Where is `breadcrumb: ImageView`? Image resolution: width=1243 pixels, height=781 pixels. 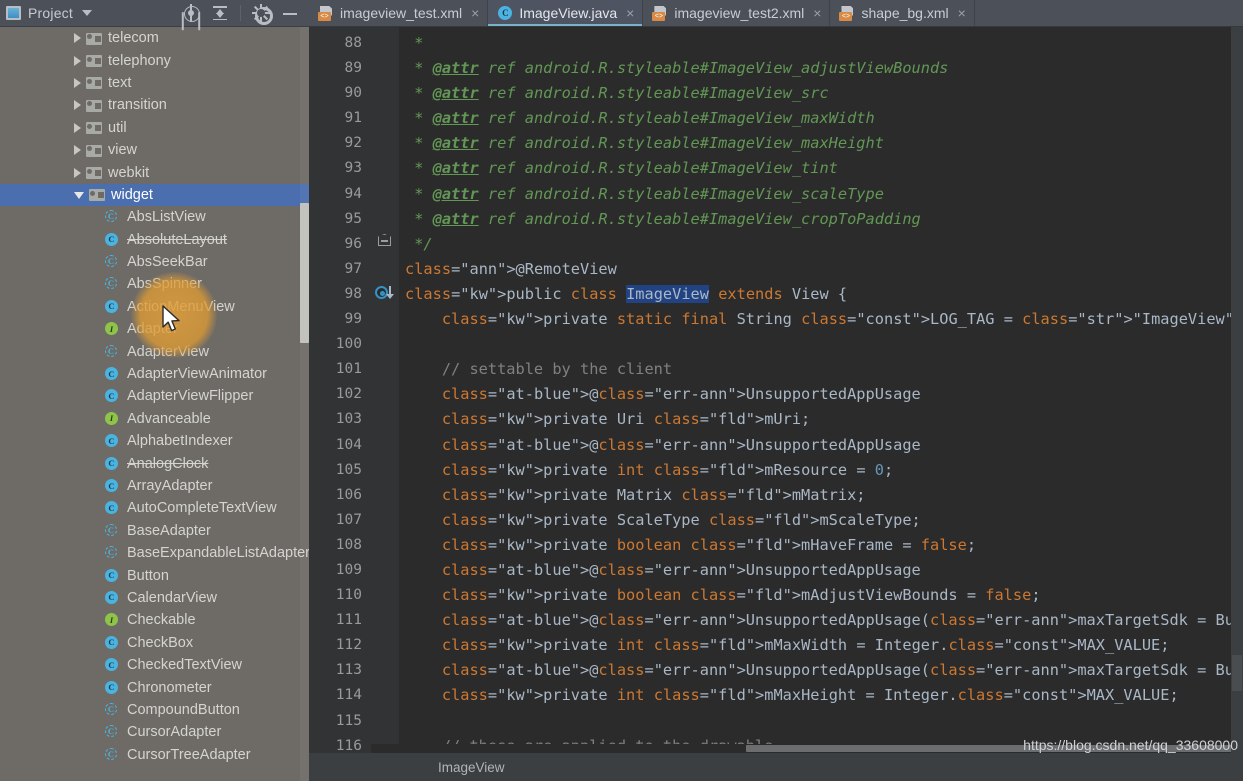 breadcrumb: ImageView is located at coordinates (471, 767).